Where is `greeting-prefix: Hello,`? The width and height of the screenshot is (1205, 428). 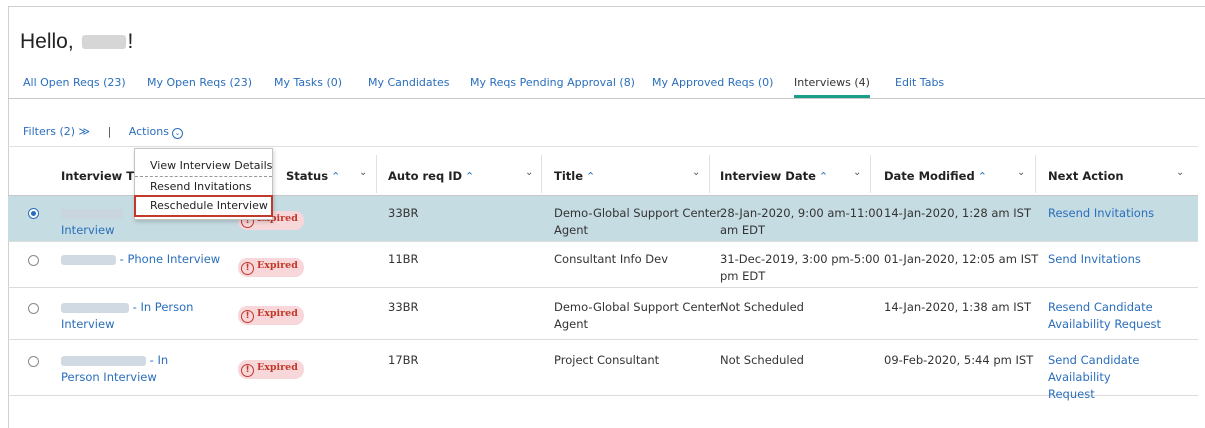 greeting-prefix: Hello, is located at coordinates (47, 41).